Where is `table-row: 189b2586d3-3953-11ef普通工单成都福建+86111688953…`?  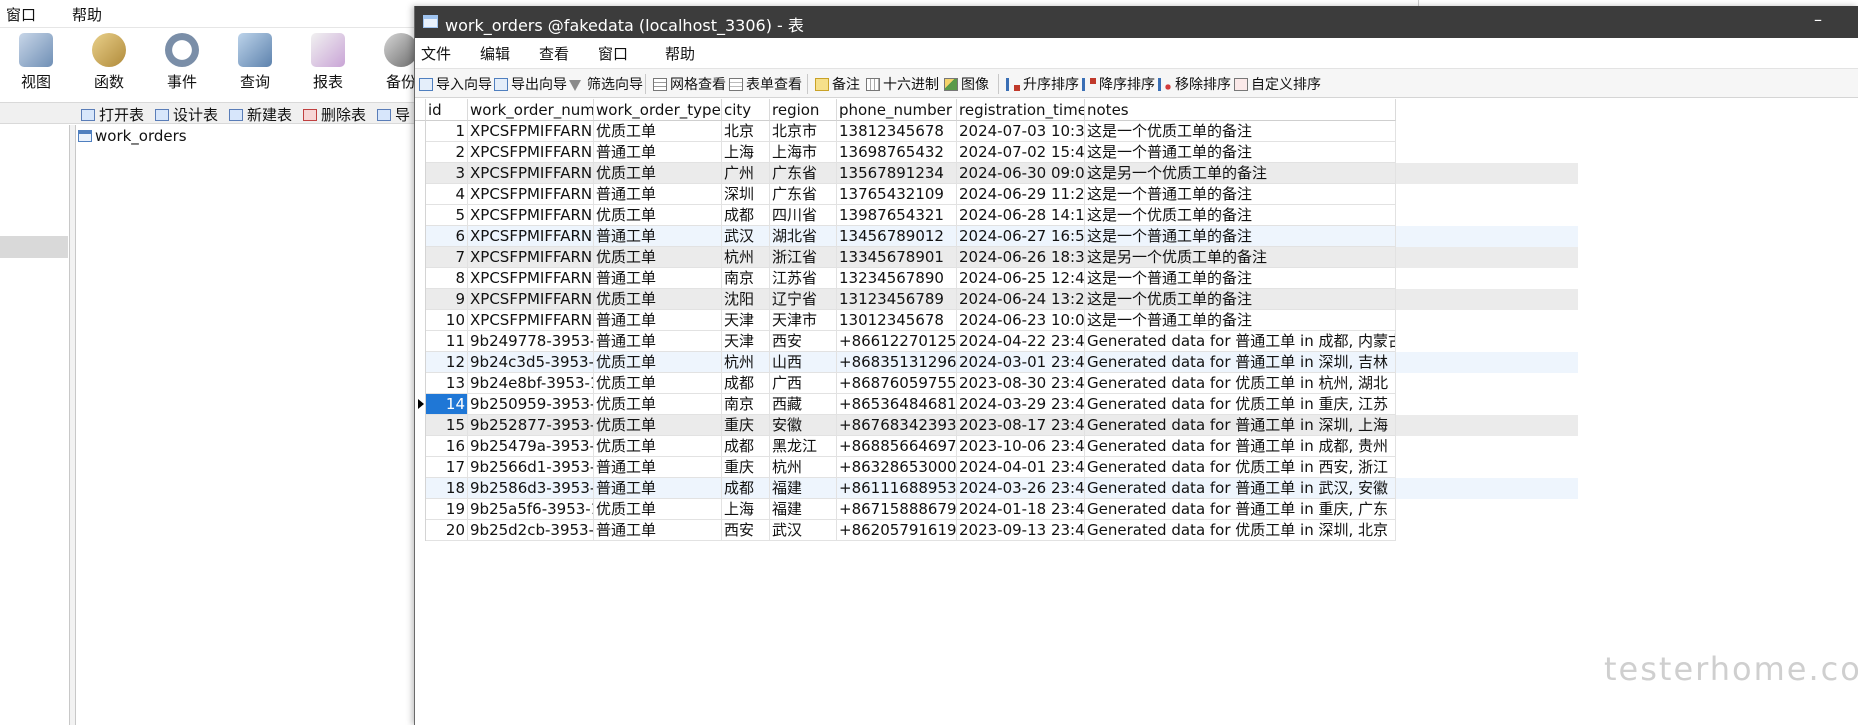
table-row: 189b2586d3-3953-11ef普通工单成都福建+86111688953… is located at coordinates (996, 488).